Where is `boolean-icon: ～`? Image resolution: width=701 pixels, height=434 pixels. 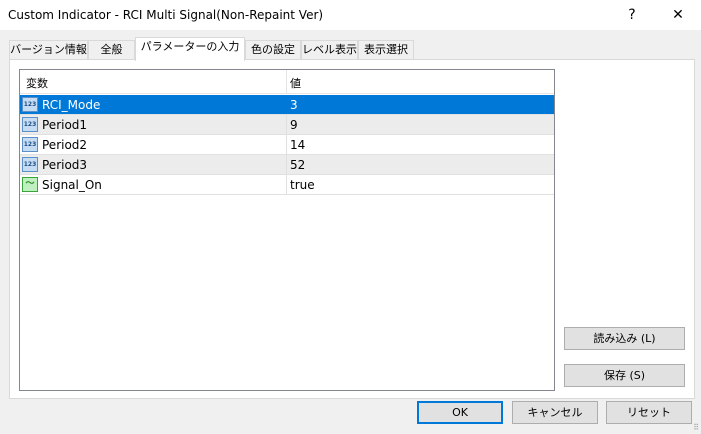 boolean-icon: ～ is located at coordinates (30, 184).